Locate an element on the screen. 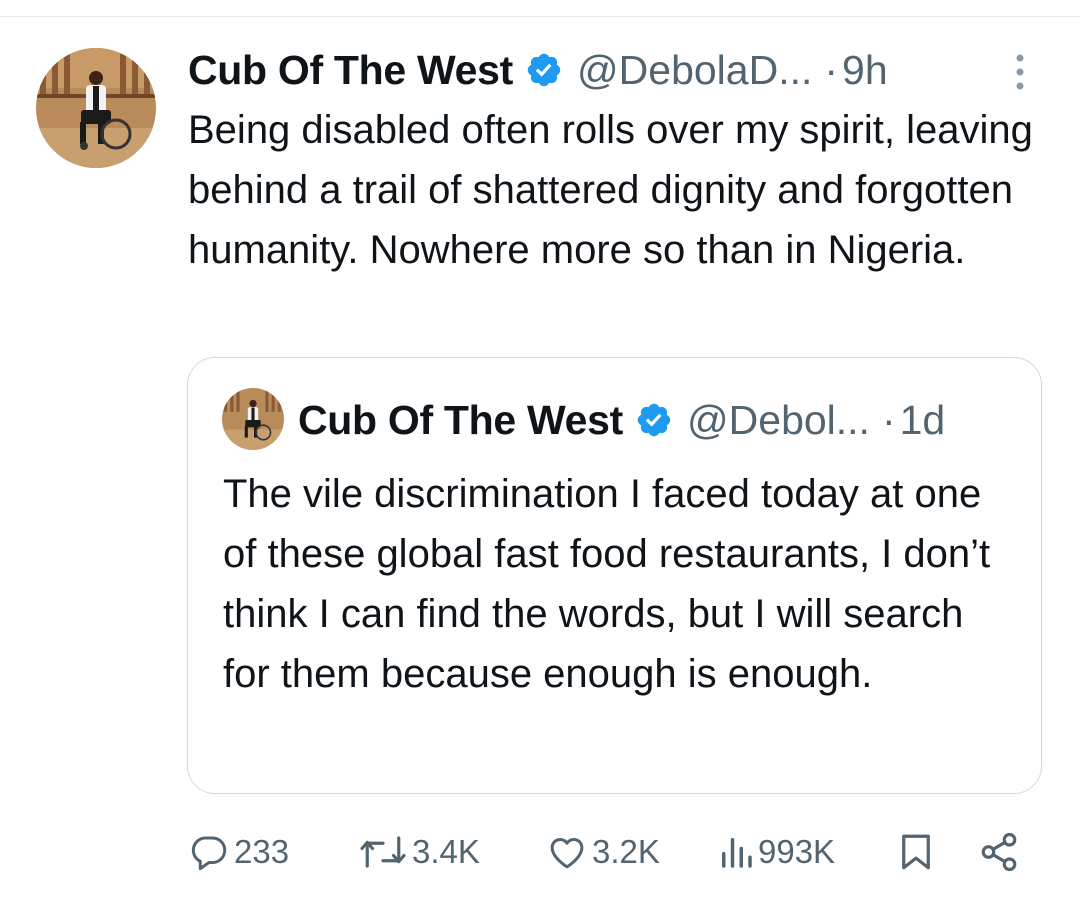  like-button: 3.2K is located at coordinates (603, 852).